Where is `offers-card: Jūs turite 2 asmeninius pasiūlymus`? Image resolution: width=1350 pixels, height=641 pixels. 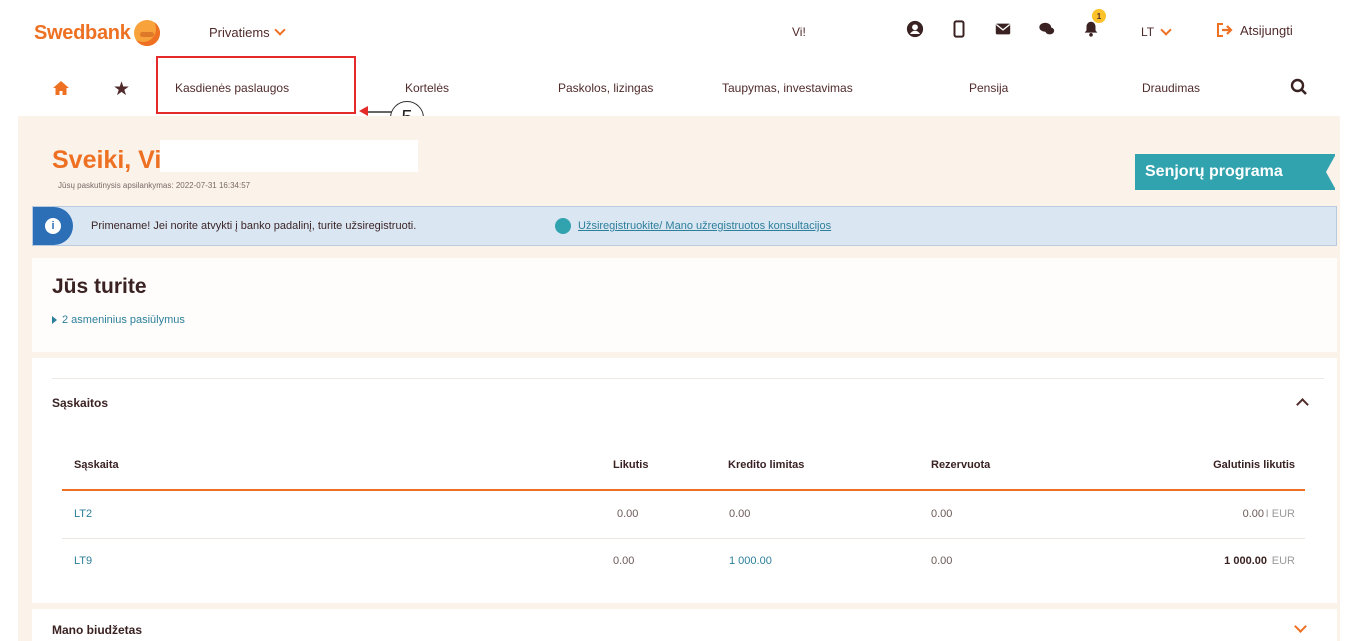 offers-card: Jūs turite 2 asmeninius pasiūlymus is located at coordinates (684, 305).